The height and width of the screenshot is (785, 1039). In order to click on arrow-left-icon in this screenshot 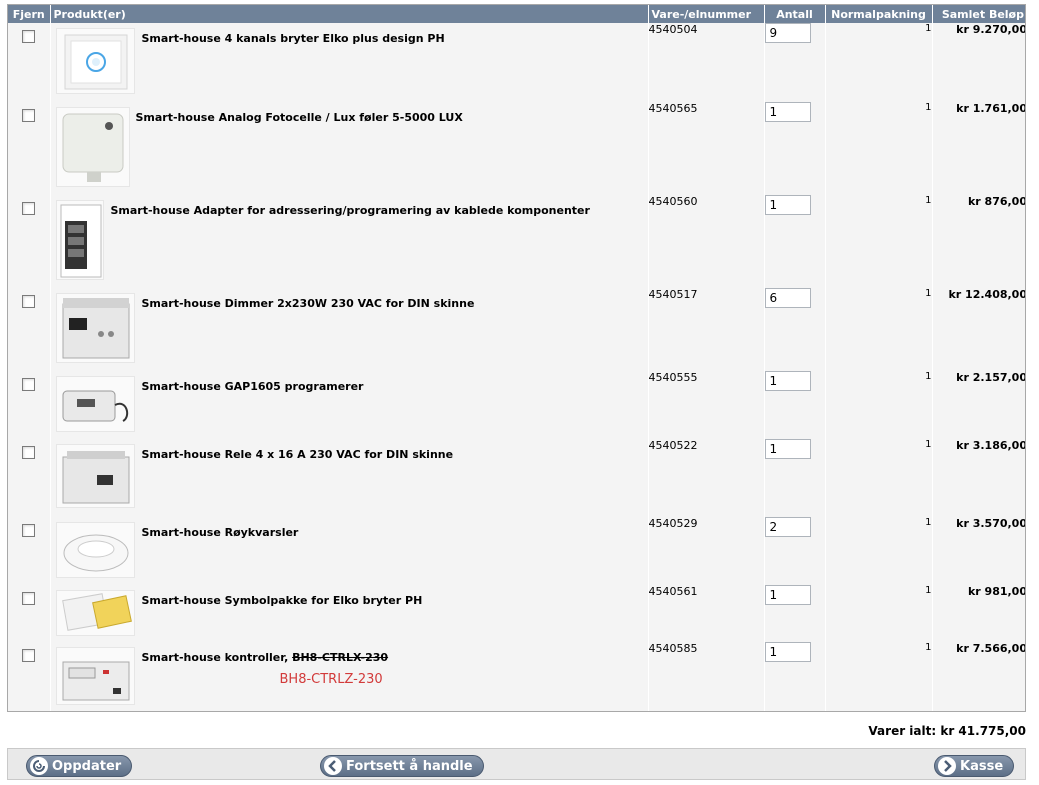, I will do `click(333, 766)`.